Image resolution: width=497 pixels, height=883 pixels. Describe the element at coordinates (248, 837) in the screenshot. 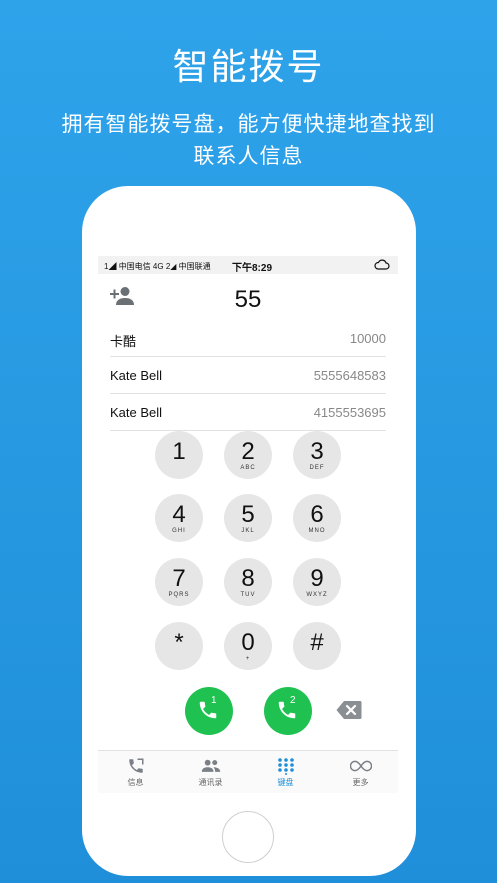

I see `home-button` at that location.